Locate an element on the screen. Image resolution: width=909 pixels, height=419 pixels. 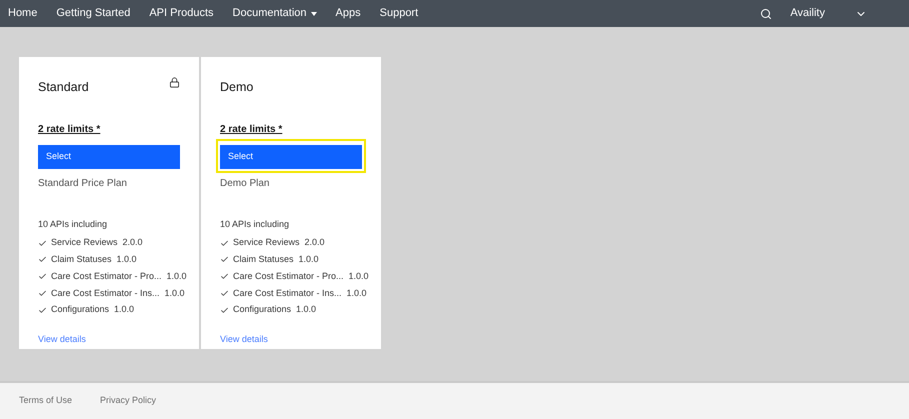
nav-link: Getting Started is located at coordinates (93, 13).